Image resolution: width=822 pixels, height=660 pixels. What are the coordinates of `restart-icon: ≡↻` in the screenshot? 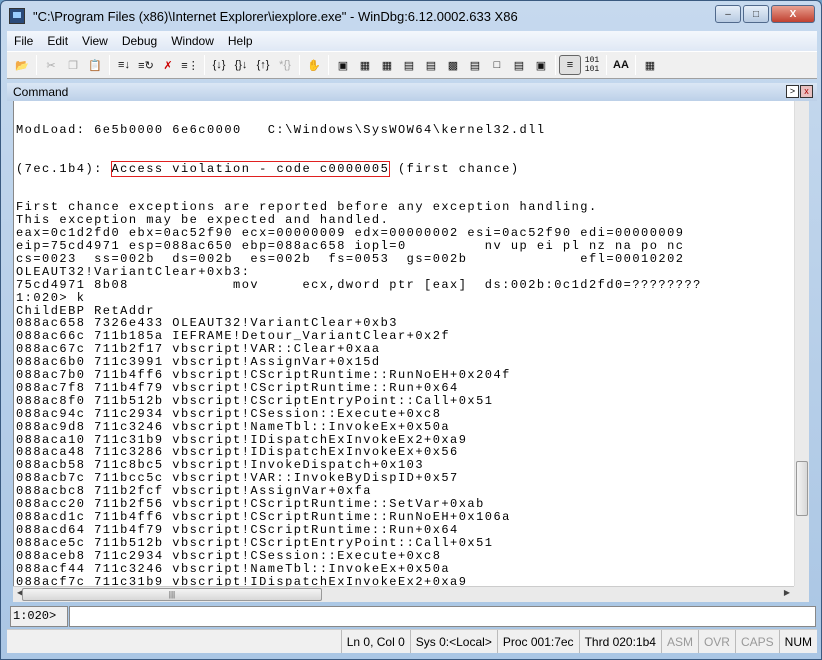 It's located at (146, 65).